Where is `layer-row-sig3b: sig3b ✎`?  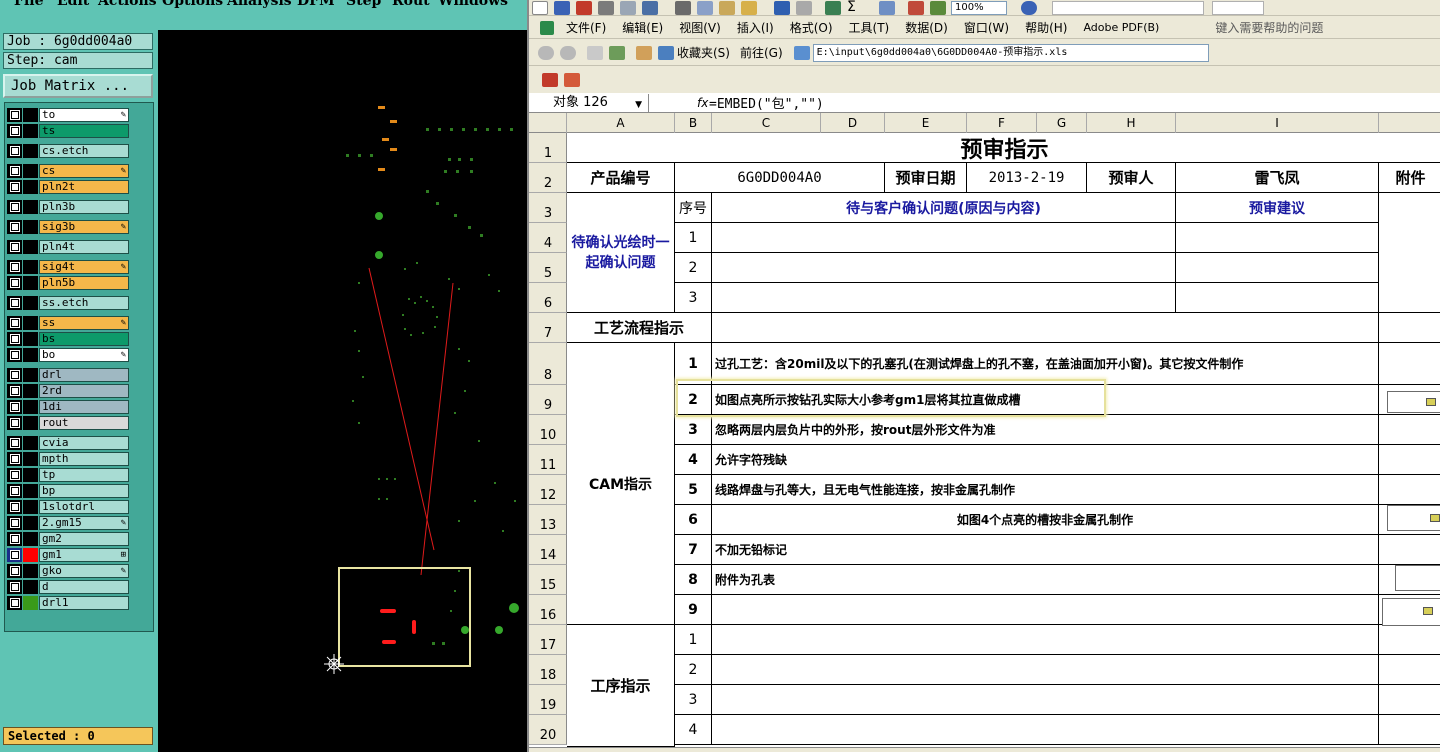
layer-row-sig3b: sig3b ✎ is located at coordinates (68, 226).